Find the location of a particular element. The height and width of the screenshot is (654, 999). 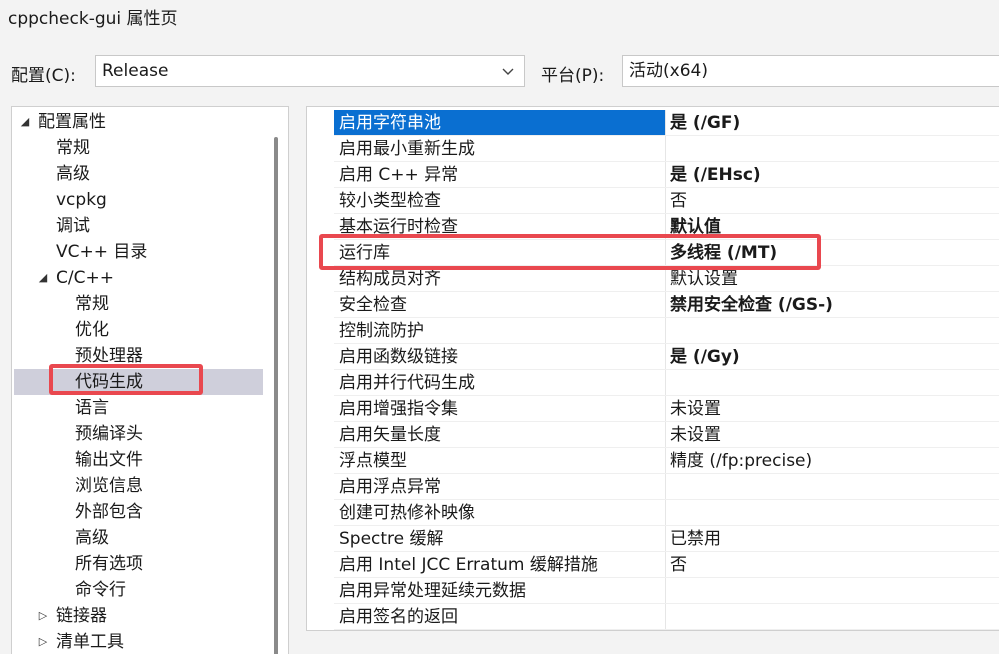

tree-item: 链接器 is located at coordinates (81, 616).